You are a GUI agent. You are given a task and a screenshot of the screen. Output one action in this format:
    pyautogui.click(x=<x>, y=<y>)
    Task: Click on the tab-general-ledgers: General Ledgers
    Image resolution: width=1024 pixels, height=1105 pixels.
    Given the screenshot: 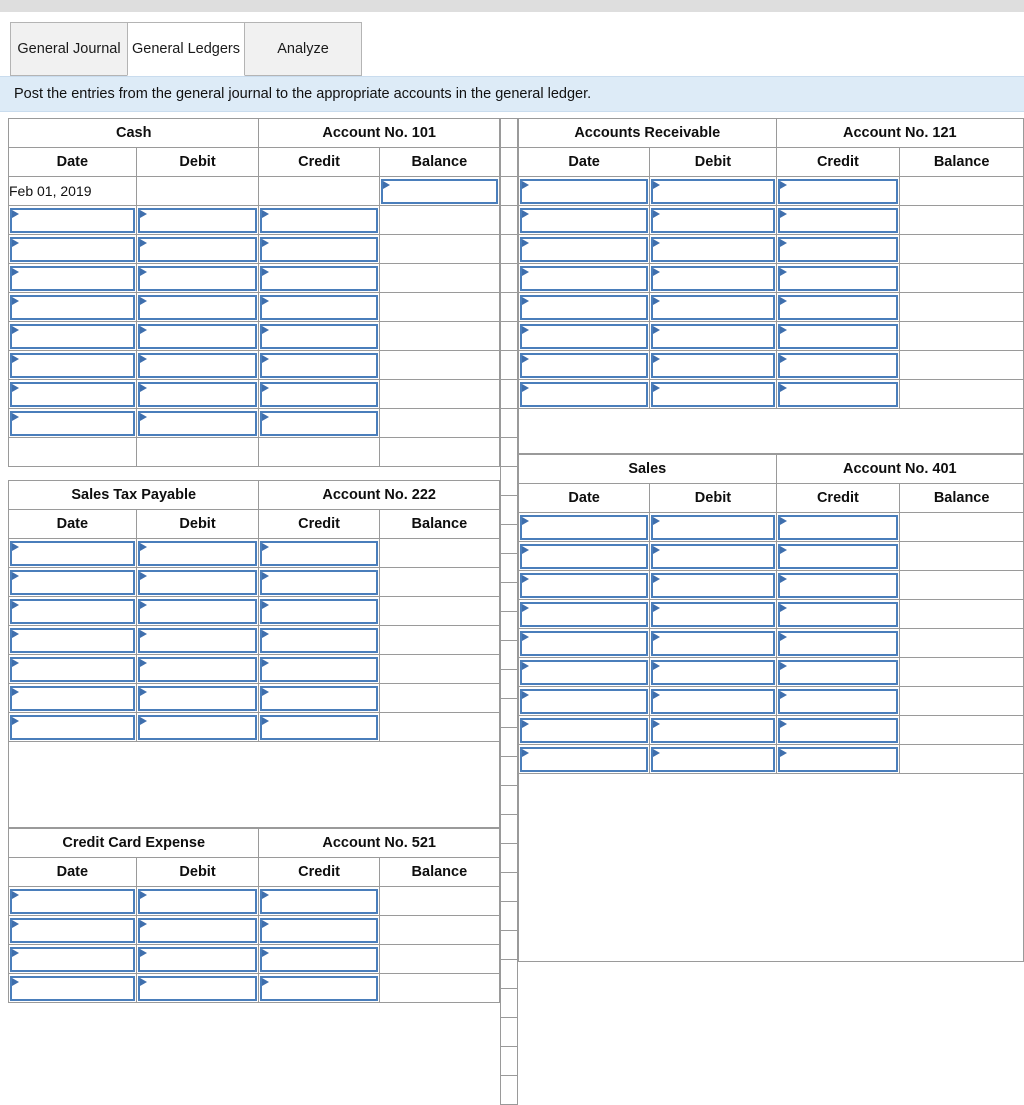 What is the action you would take?
    pyautogui.click(x=186, y=49)
    